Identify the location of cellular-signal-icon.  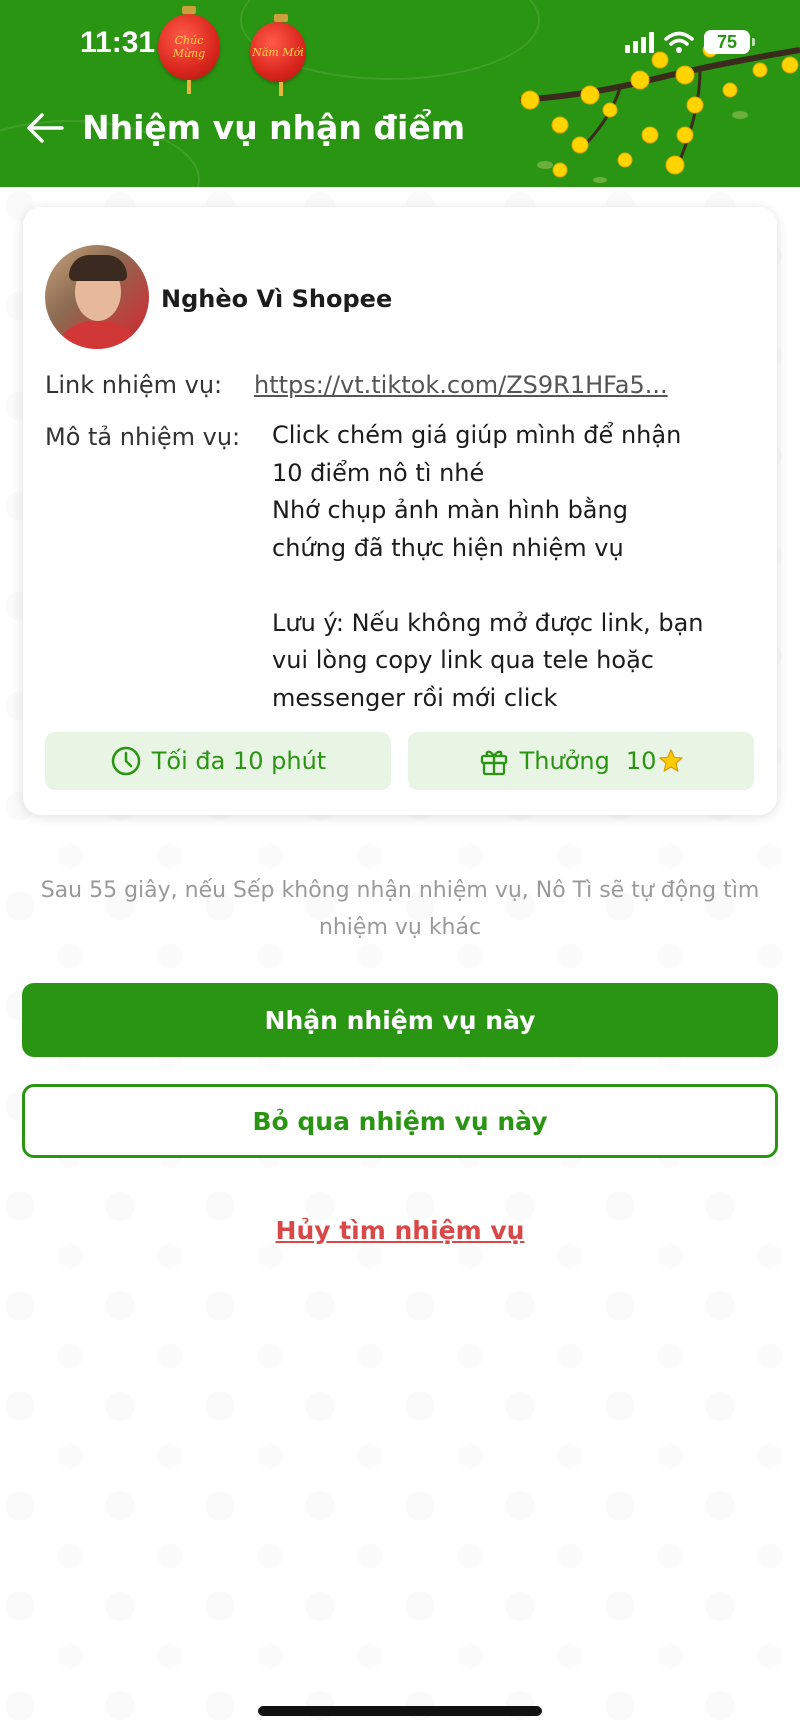
(639, 42).